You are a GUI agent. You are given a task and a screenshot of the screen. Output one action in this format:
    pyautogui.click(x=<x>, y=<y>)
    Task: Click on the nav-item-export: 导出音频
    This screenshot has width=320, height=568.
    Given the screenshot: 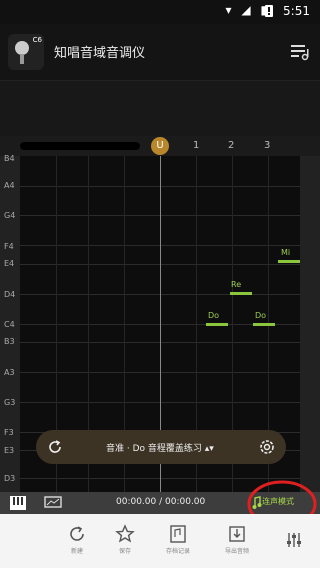 What is the action you would take?
    pyautogui.click(x=237, y=541)
    